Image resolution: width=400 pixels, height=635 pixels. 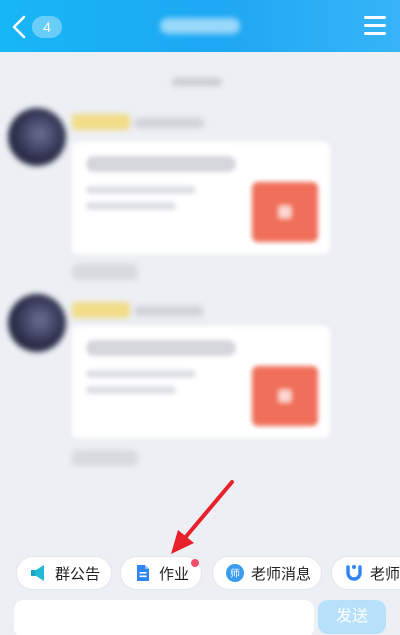 What do you see at coordinates (197, 82) in the screenshot?
I see `timestamp-blurred` at bounding box center [197, 82].